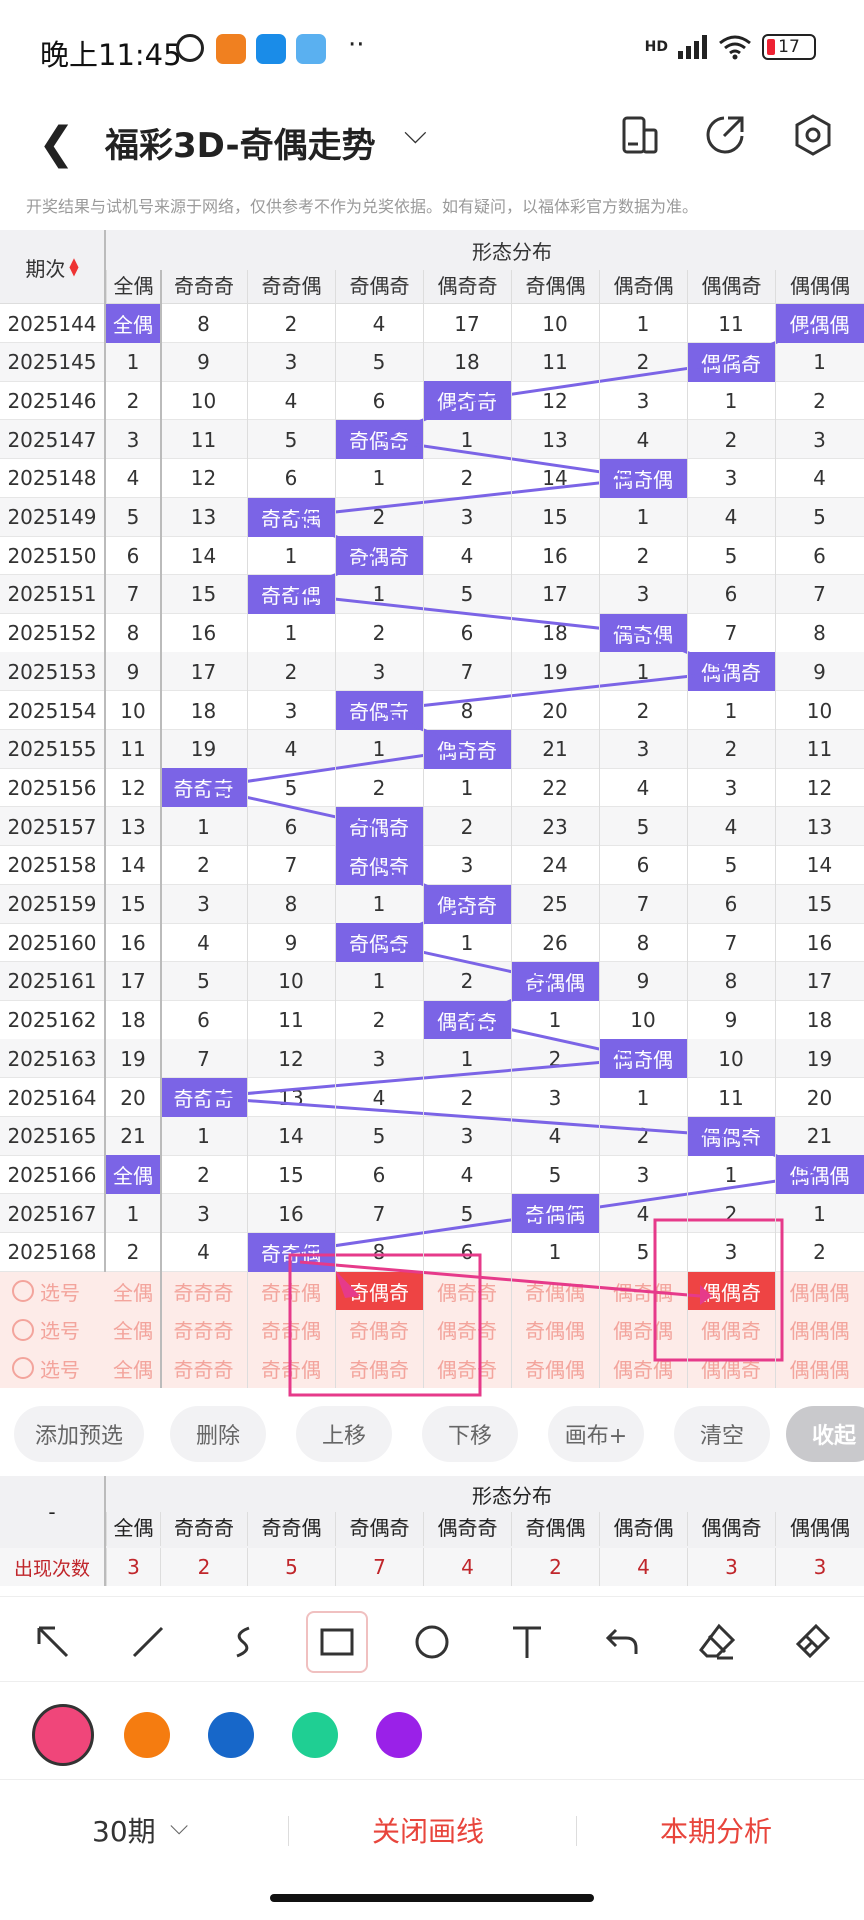 This screenshot has width=864, height=1920. Describe the element at coordinates (344, 1434) in the screenshot. I see `move-up-button: 上移` at that location.